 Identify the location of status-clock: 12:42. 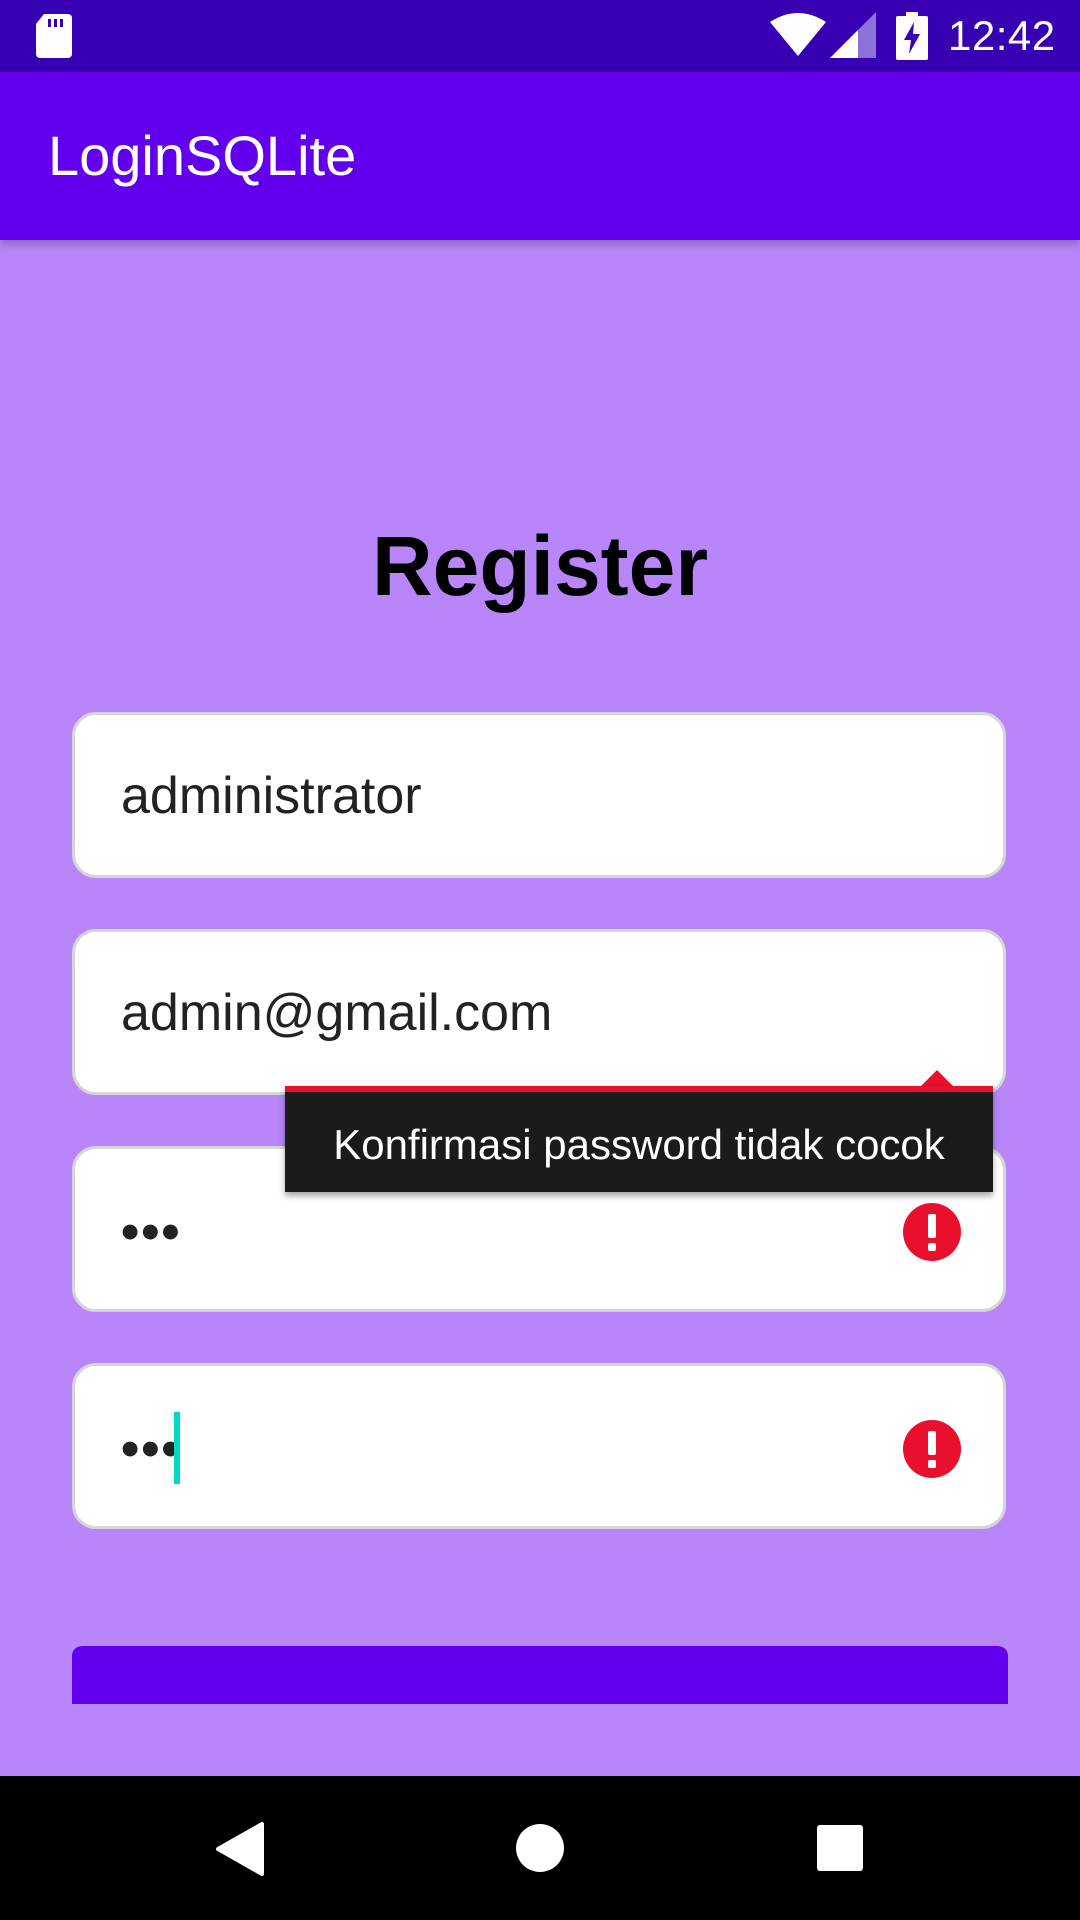
(1002, 35).